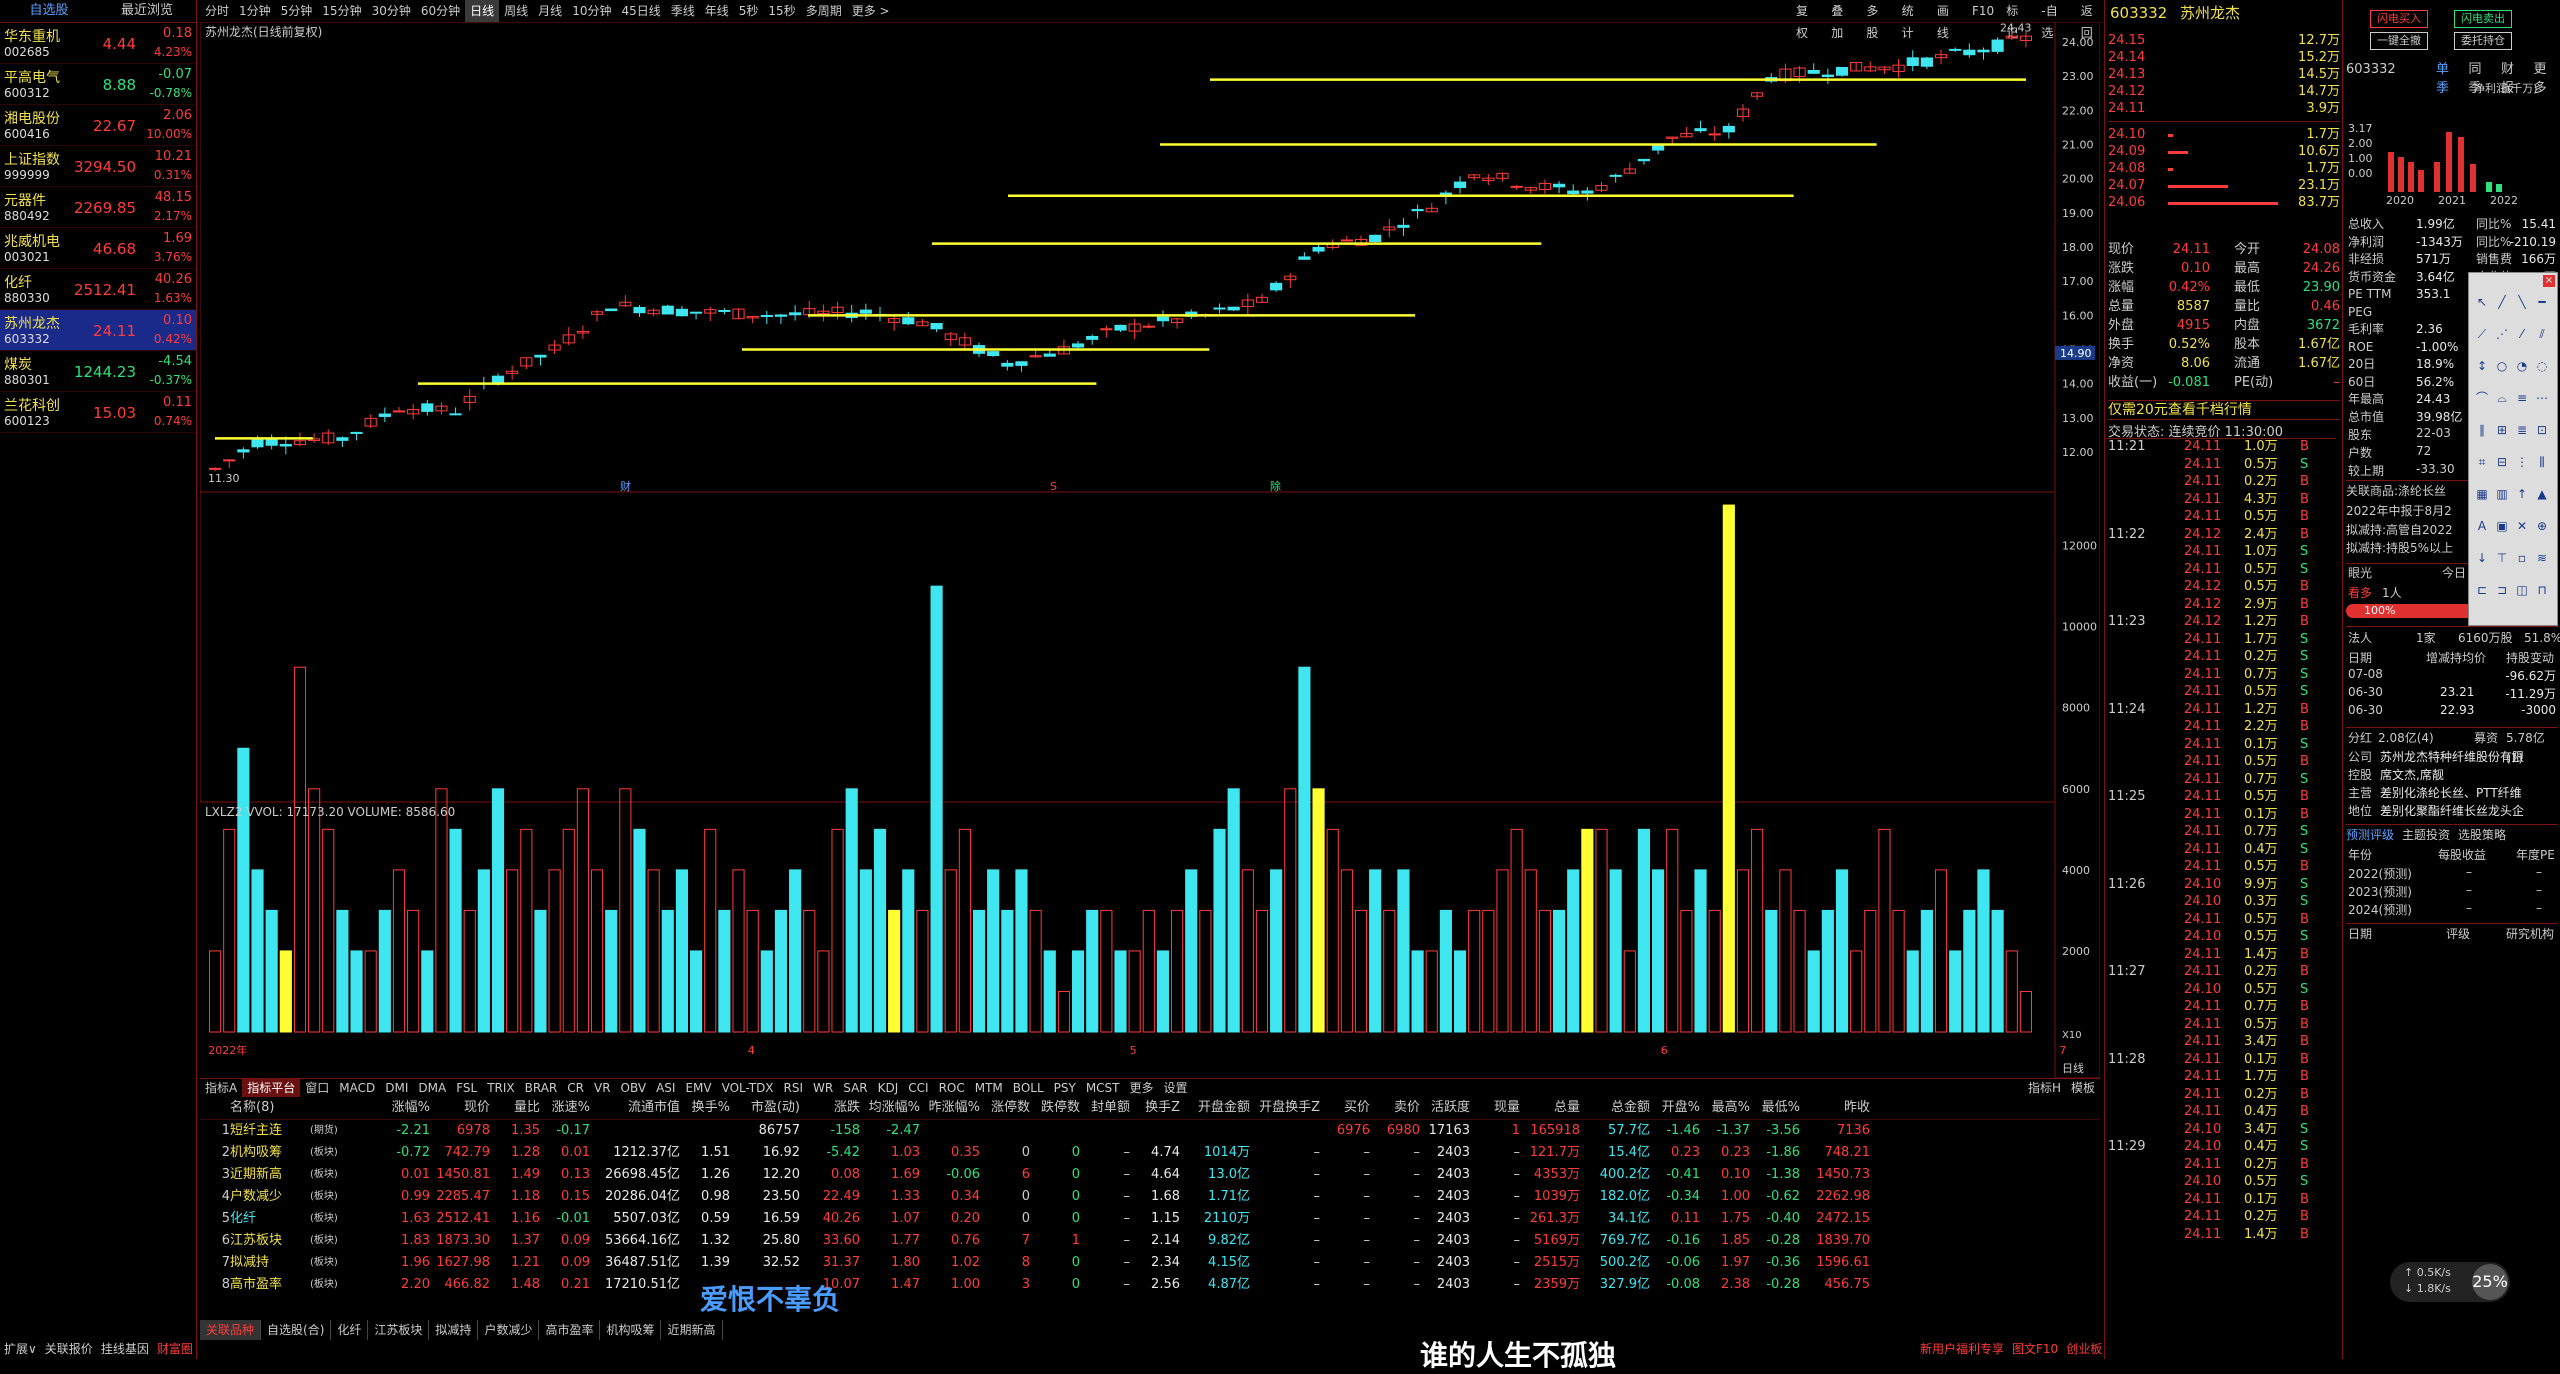  What do you see at coordinates (570, 1330) in the screenshot?
I see `bottom-tab-6: 高市盈率` at bounding box center [570, 1330].